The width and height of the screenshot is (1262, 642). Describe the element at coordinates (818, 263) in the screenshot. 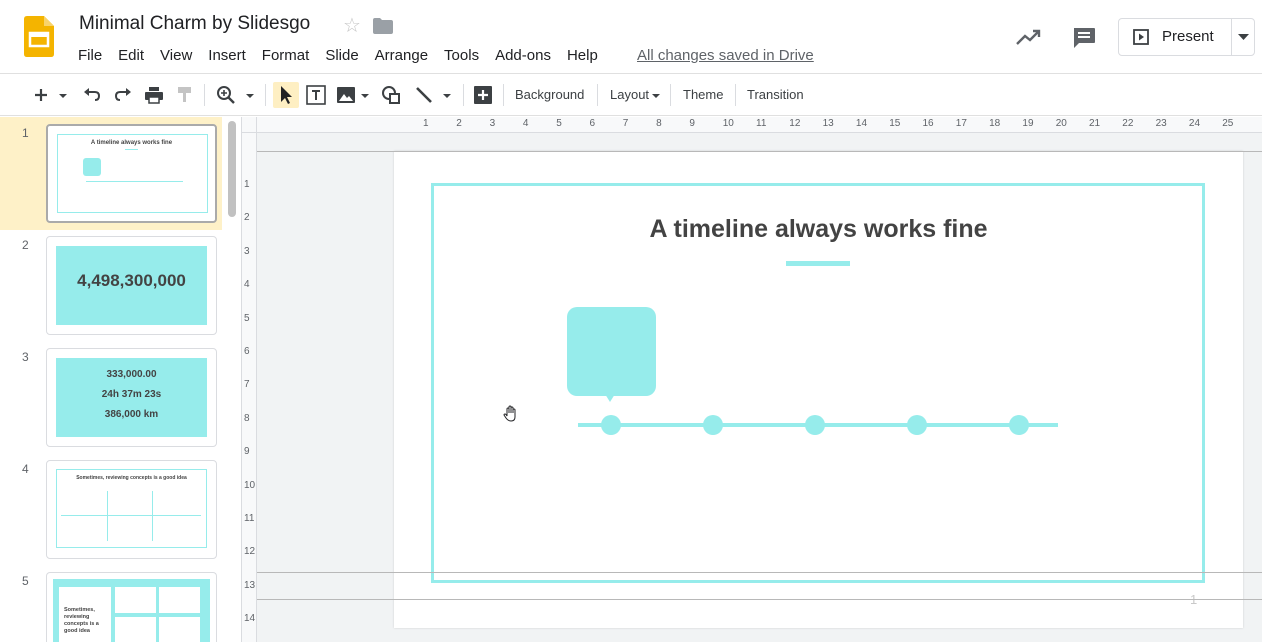

I see `title-underline` at that location.